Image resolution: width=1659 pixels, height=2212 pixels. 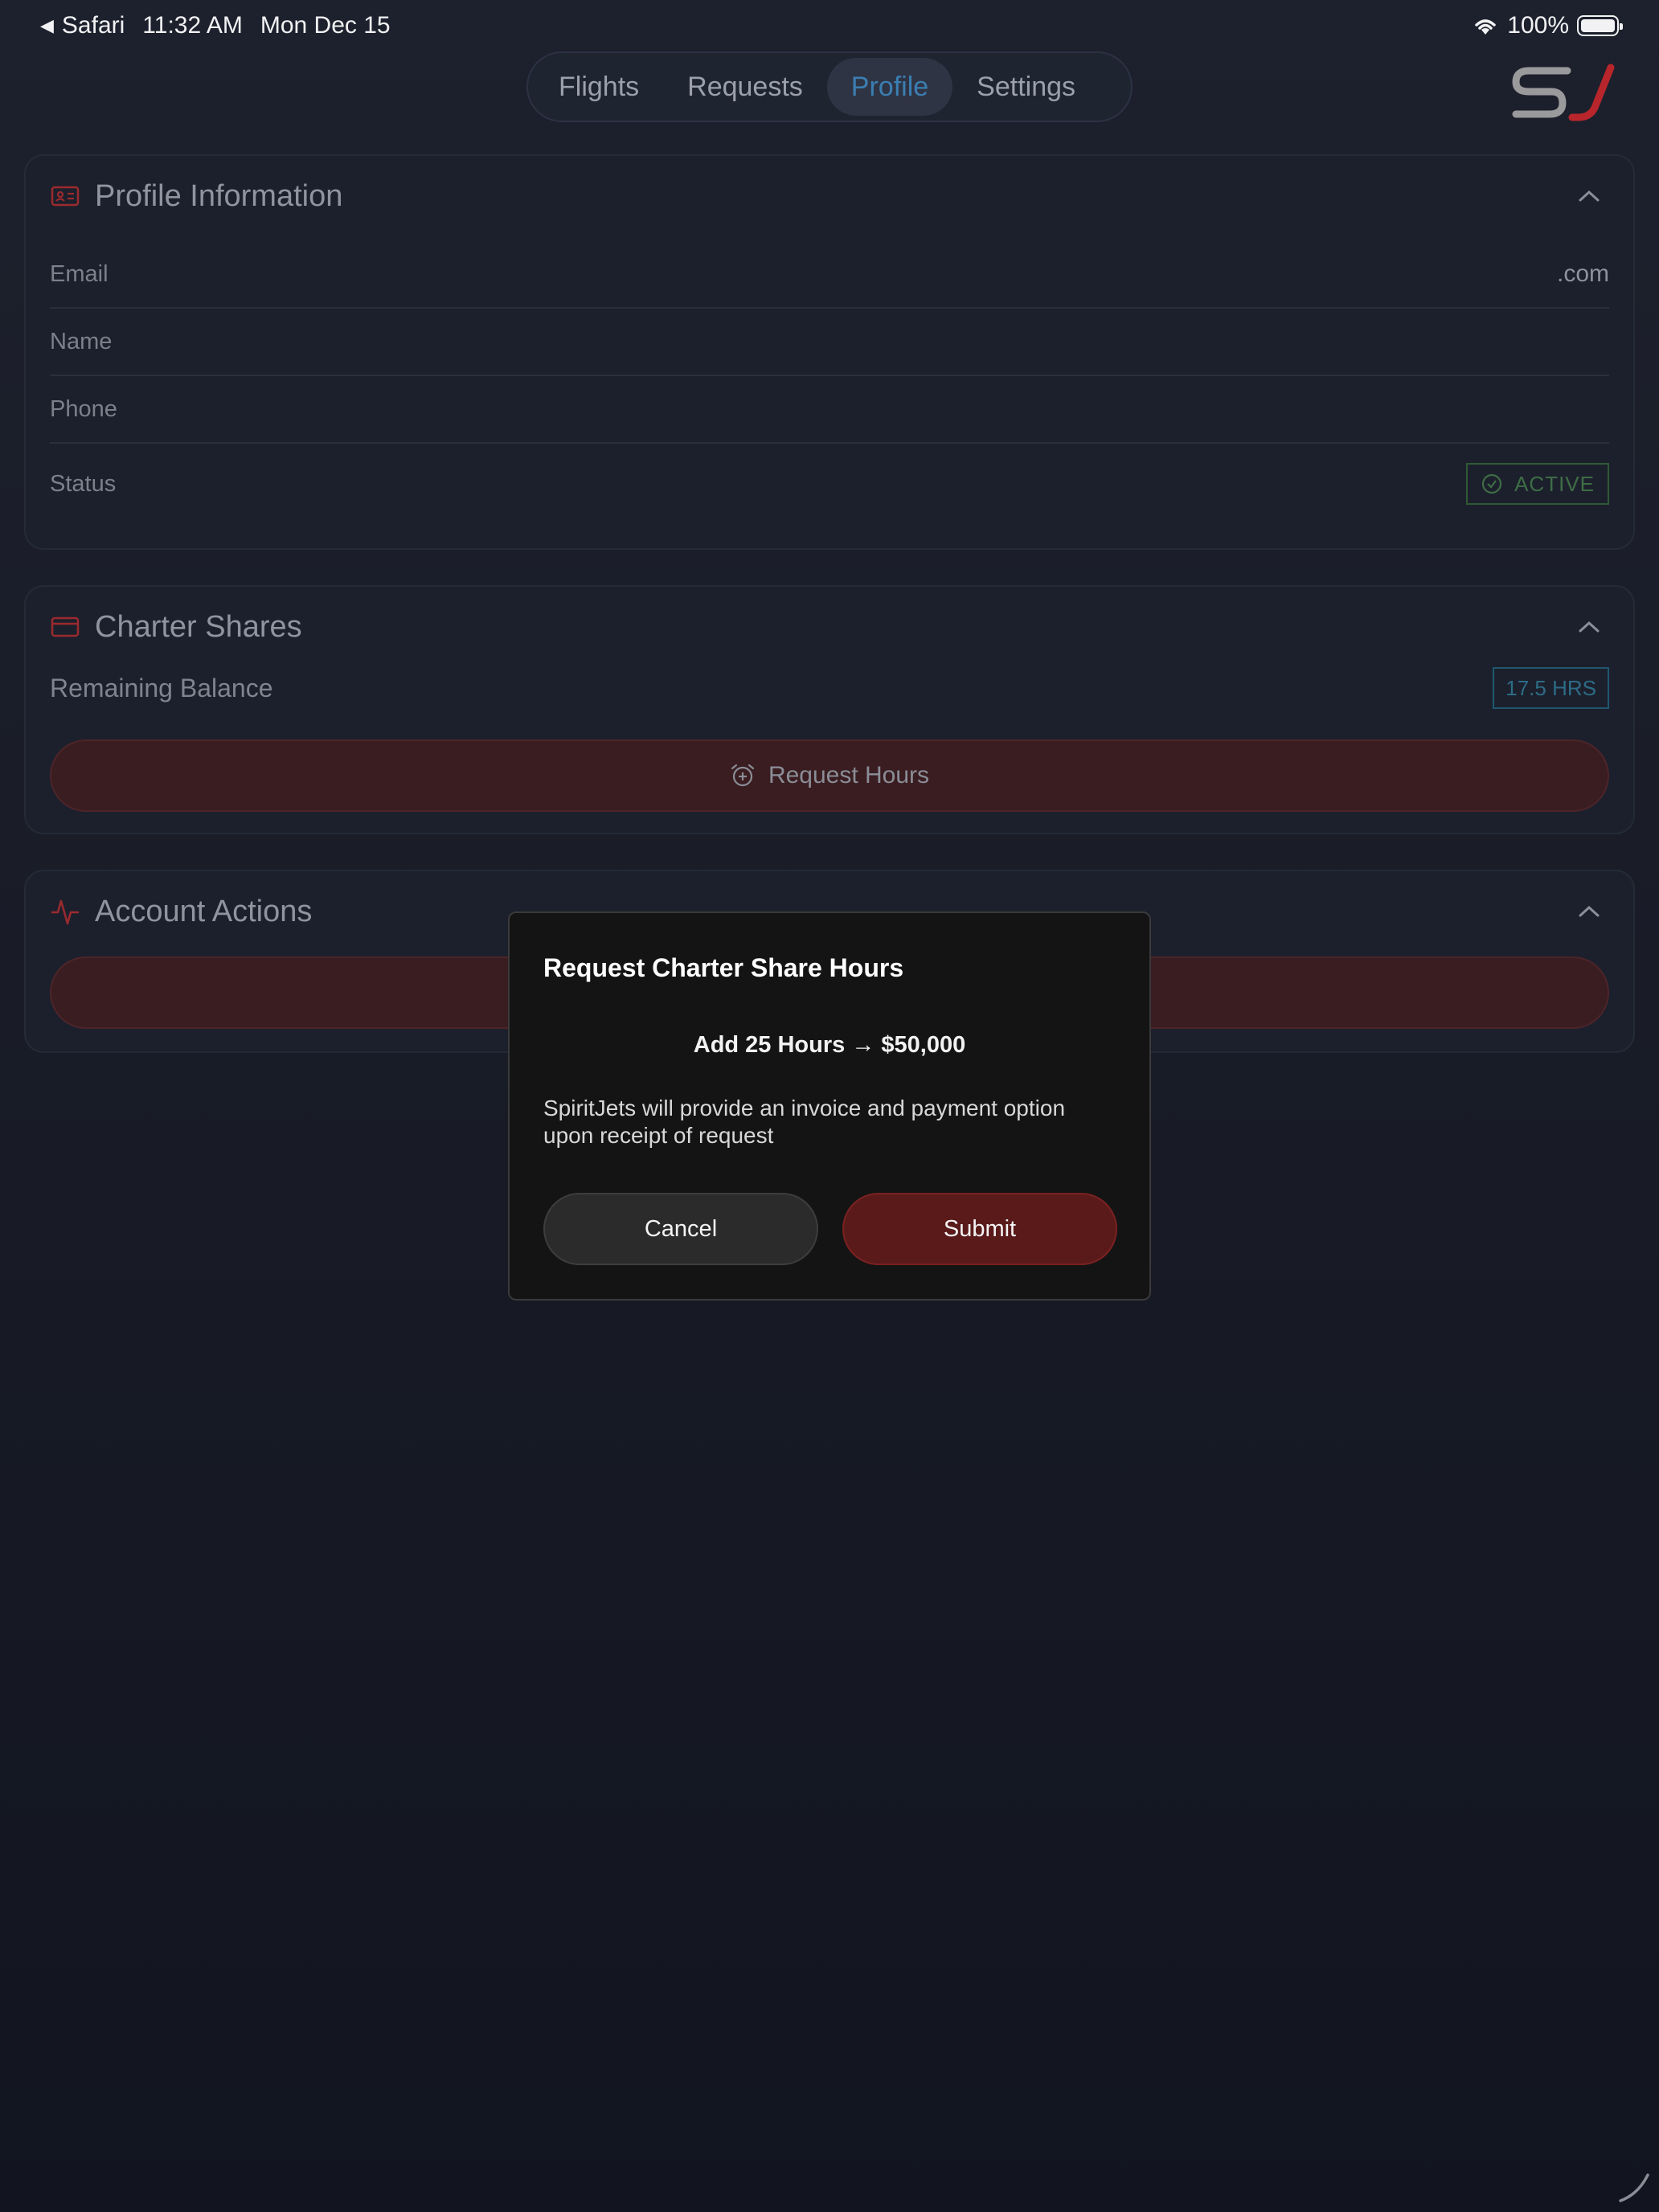 I want to click on status-badge-label: ACTIVE, so click(x=1554, y=484).